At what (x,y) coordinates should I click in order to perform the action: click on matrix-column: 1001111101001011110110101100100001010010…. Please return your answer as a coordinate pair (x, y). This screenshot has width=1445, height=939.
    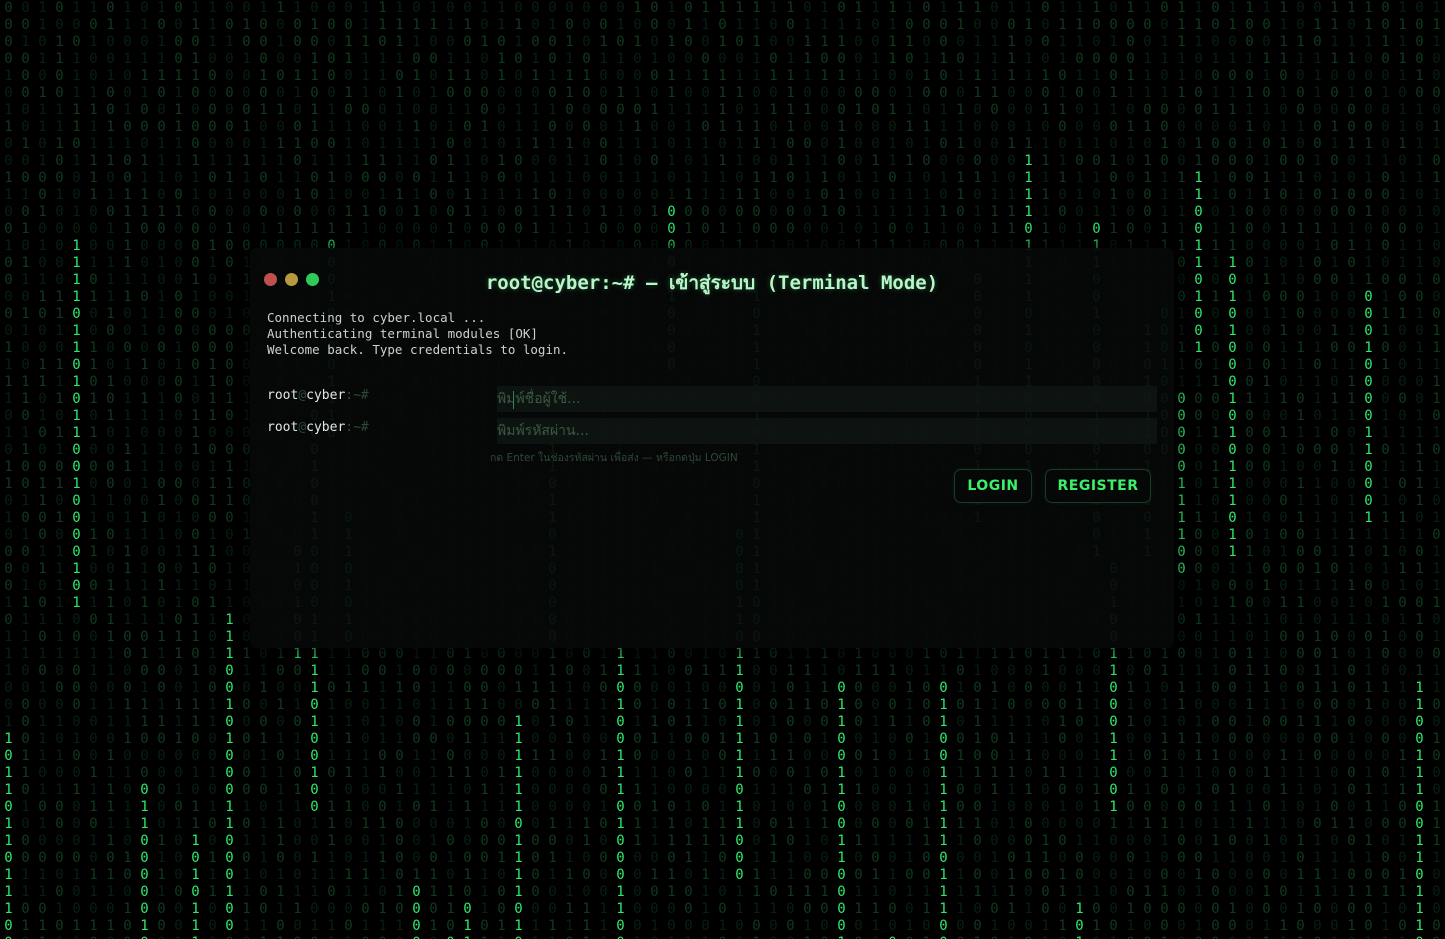
    Looking at the image, I should click on (76, 469).